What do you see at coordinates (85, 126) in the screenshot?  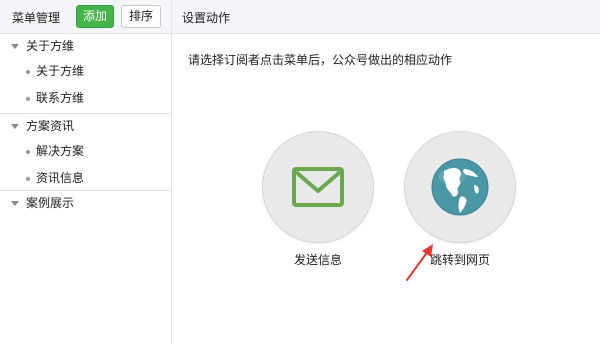 I see `menu-group-header: 方案资讯` at bounding box center [85, 126].